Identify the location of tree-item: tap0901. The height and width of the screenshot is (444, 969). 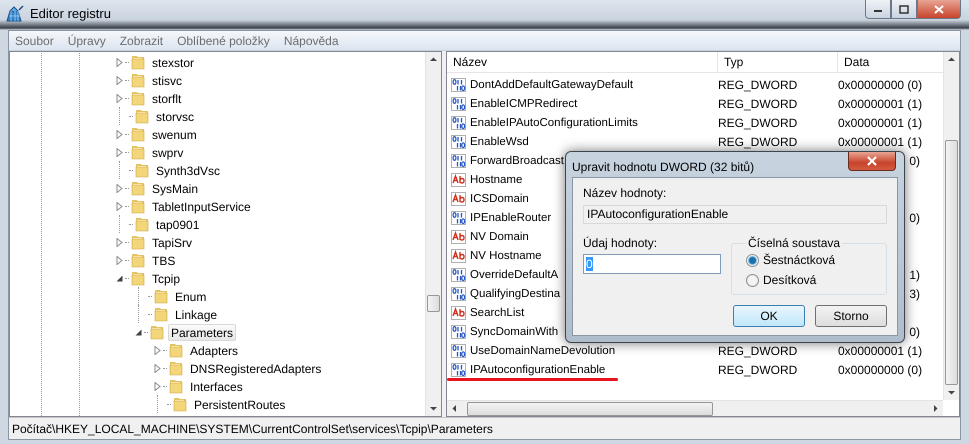
(177, 224).